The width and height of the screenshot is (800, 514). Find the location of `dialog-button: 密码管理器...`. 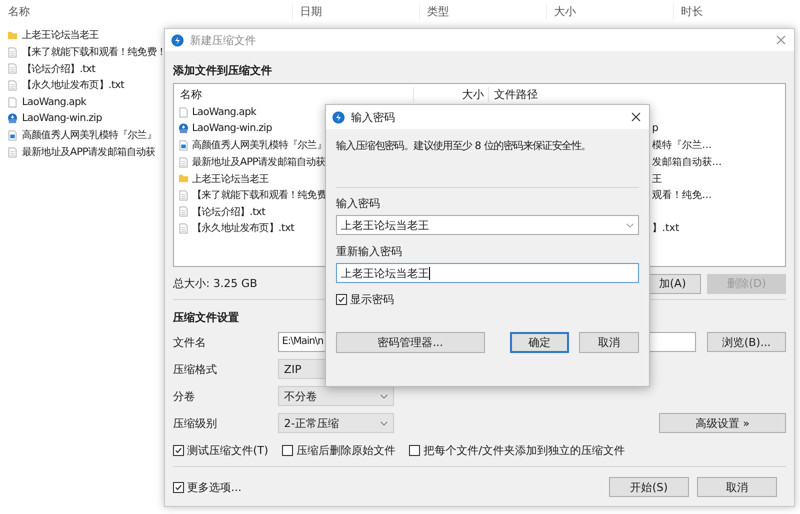

dialog-button: 密码管理器... is located at coordinates (410, 342).